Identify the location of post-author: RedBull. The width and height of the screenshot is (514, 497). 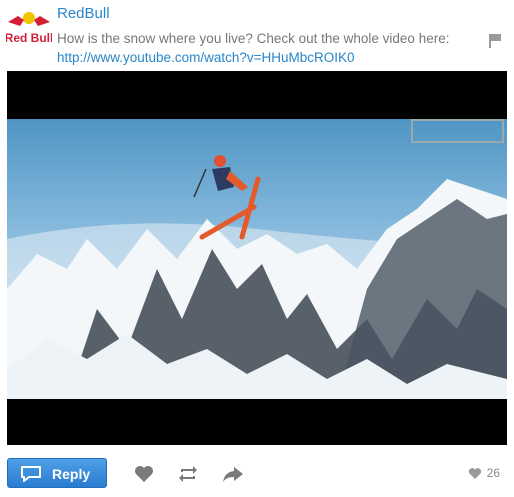
(83, 13).